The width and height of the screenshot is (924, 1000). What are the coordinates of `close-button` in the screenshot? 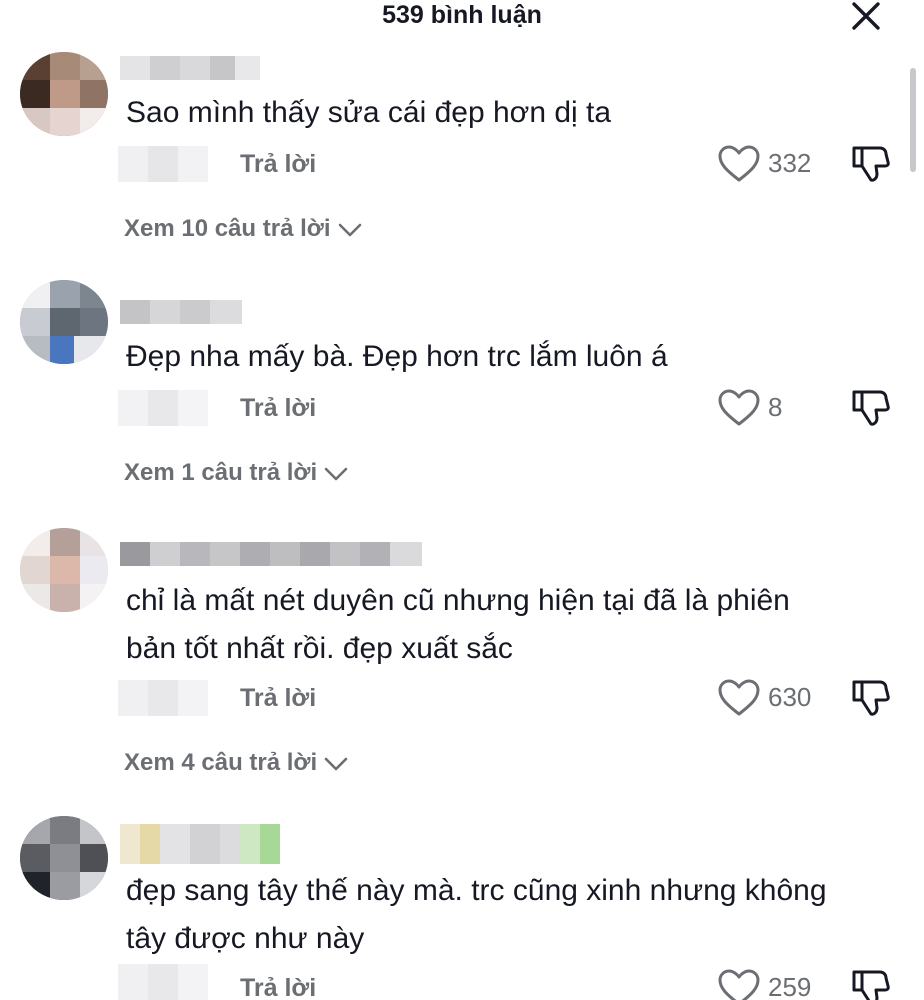 It's located at (866, 16).